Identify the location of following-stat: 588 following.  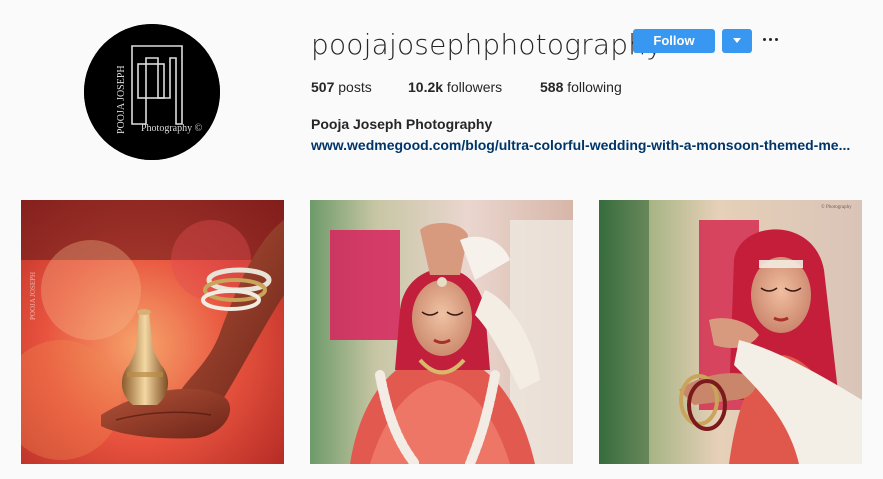
(581, 87).